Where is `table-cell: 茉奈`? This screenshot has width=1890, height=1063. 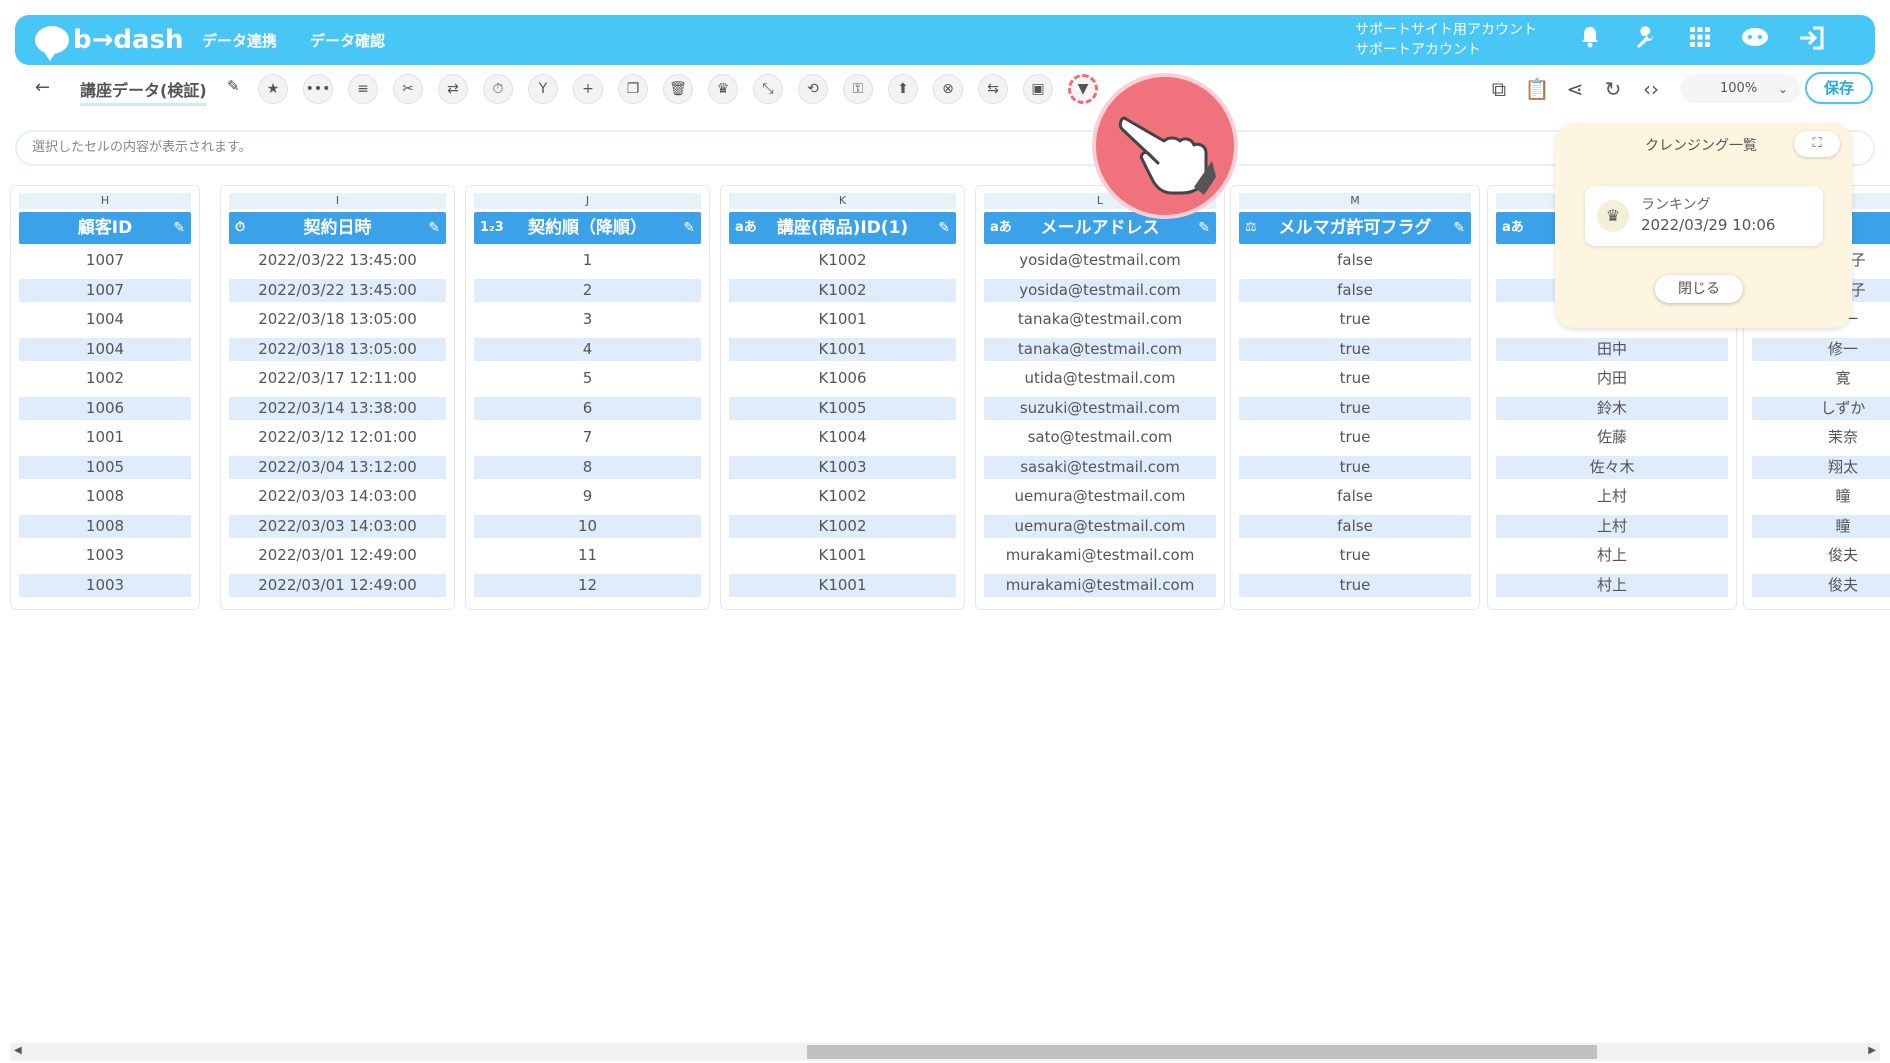 table-cell: 茉奈 is located at coordinates (1821, 438).